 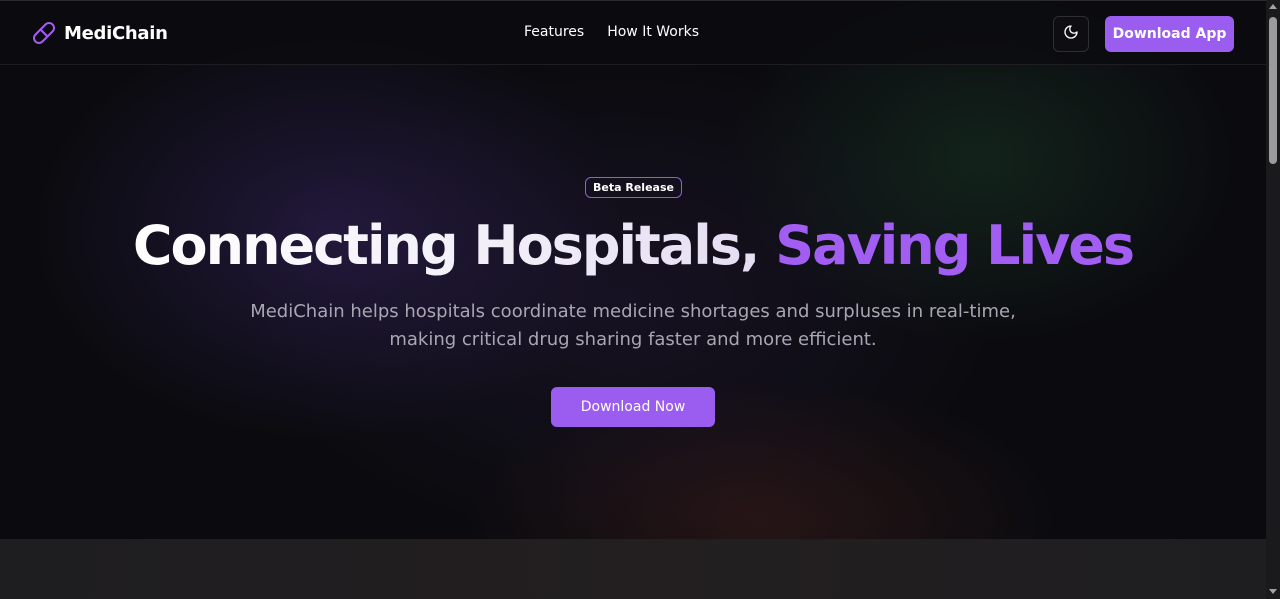 I want to click on next-section, so click(x=633, y=569).